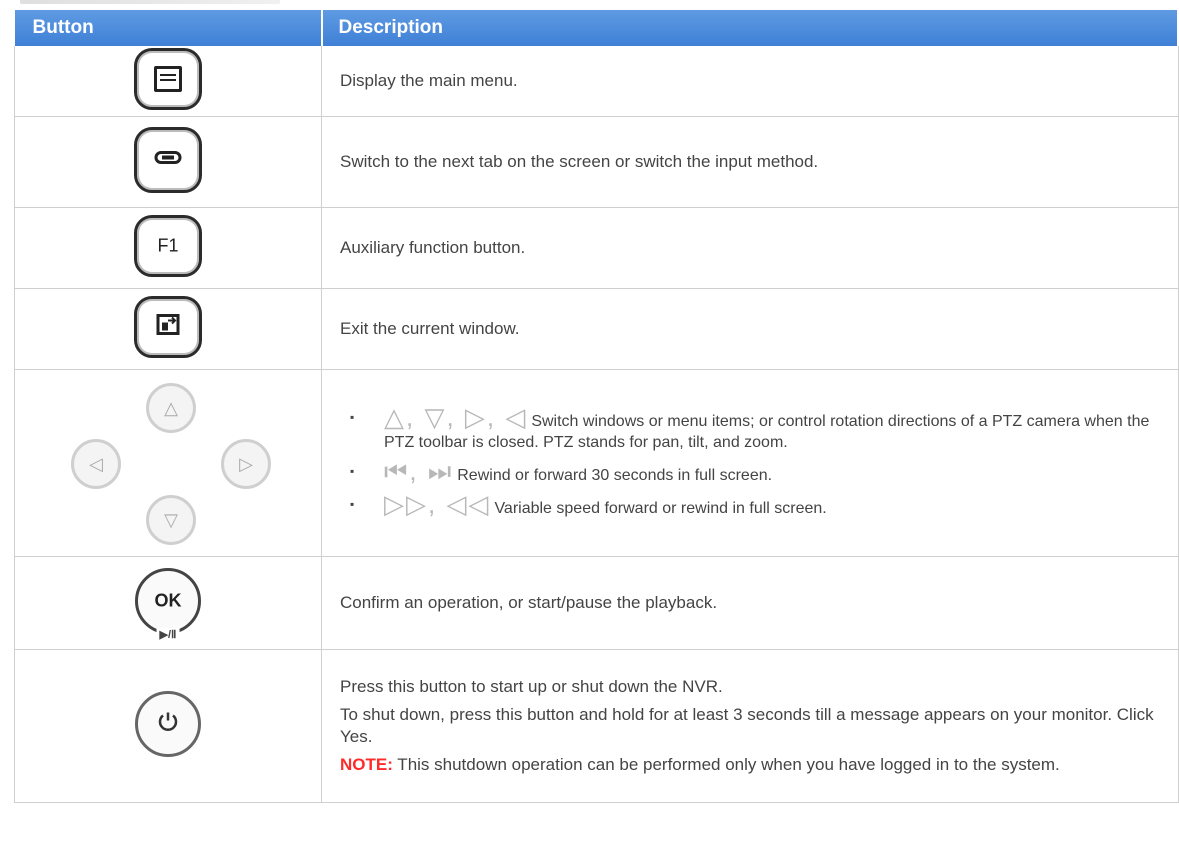 This screenshot has height=858, width=1179. Describe the element at coordinates (171, 520) in the screenshot. I see `down-arrow-icon: ▽` at that location.